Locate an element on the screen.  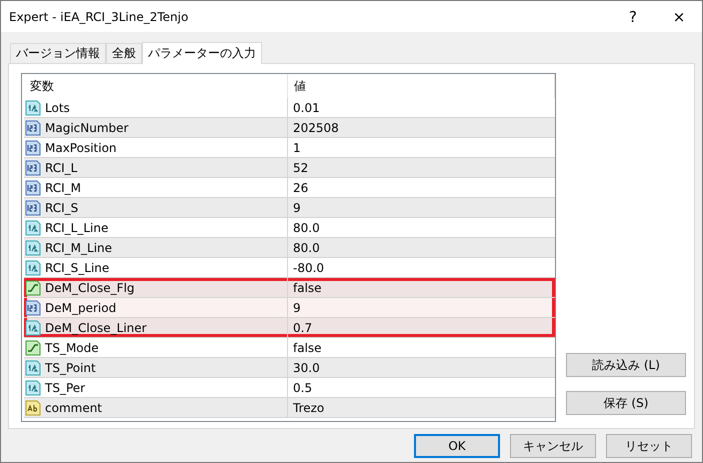
parameter-row: DeM_Close_Liner 0.7 is located at coordinates (289, 328).